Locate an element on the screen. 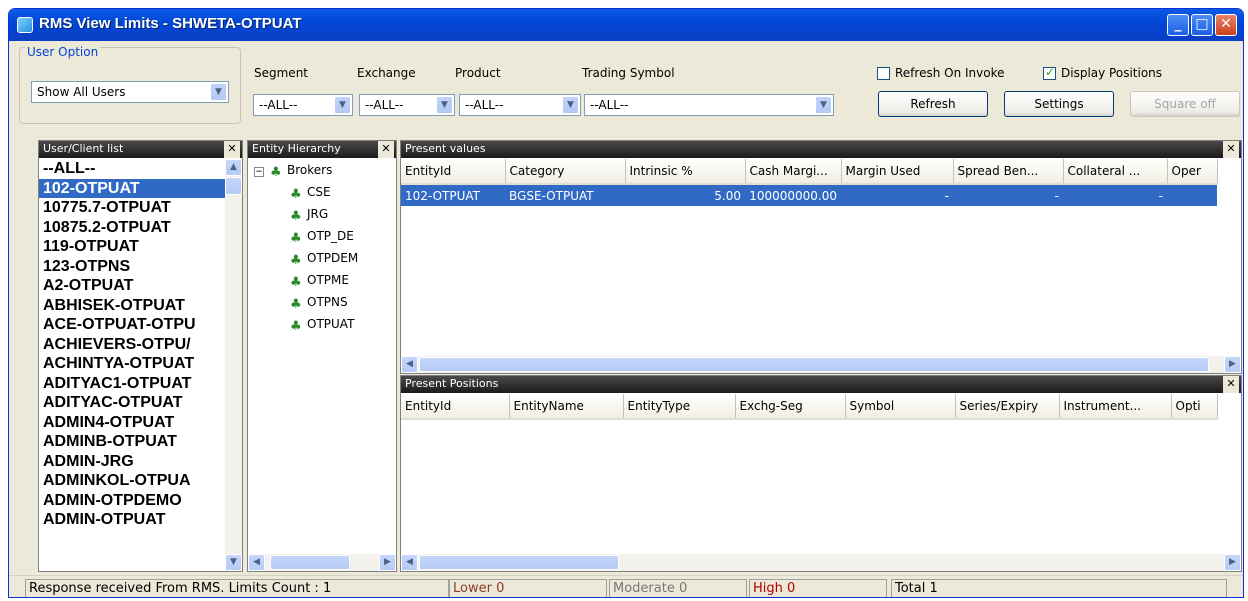  display-positions-checkbox is located at coordinates (1049, 72).